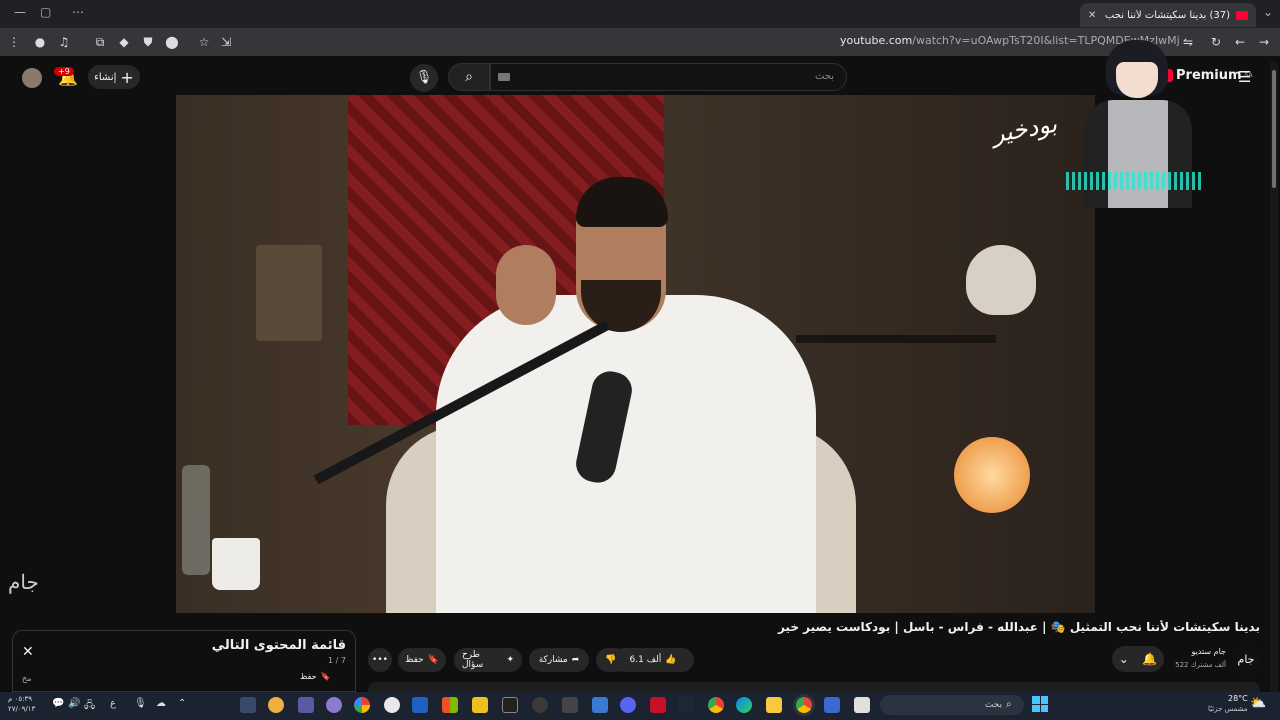 The image size is (1280, 720). I want to click on weather-sun-icon: ⛅, so click(1258, 703).